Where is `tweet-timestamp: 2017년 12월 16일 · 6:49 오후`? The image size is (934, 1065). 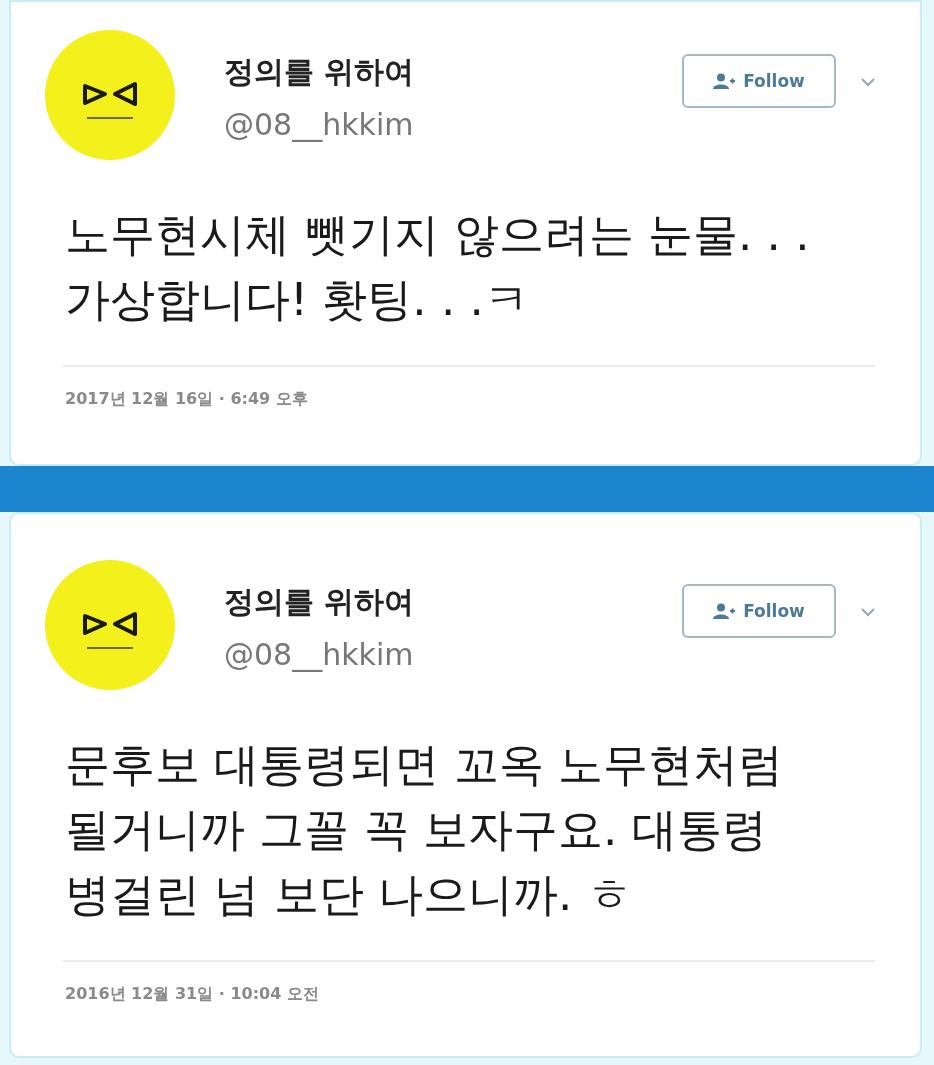
tweet-timestamp: 2017년 12월 16일 · 6:49 오후 is located at coordinates (186, 399).